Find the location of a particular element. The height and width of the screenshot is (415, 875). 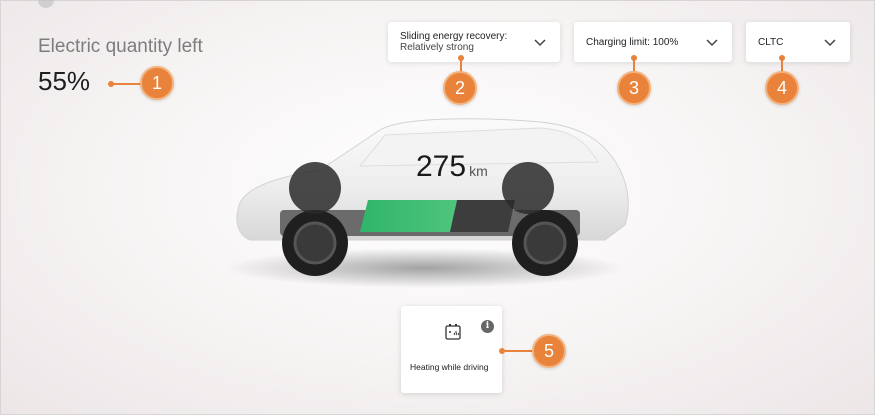

callout-badge-5: 5 is located at coordinates (549, 351).